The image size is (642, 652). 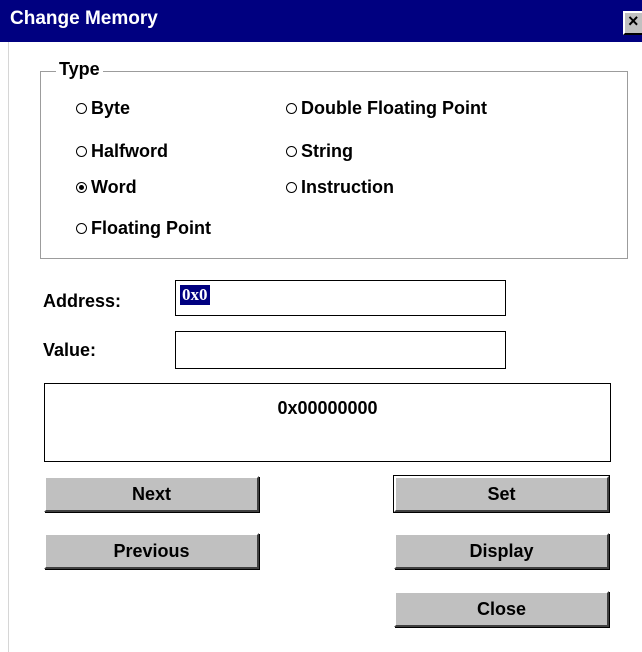 What do you see at coordinates (151, 228) in the screenshot?
I see `radio-label-floating-point: Floating Point` at bounding box center [151, 228].